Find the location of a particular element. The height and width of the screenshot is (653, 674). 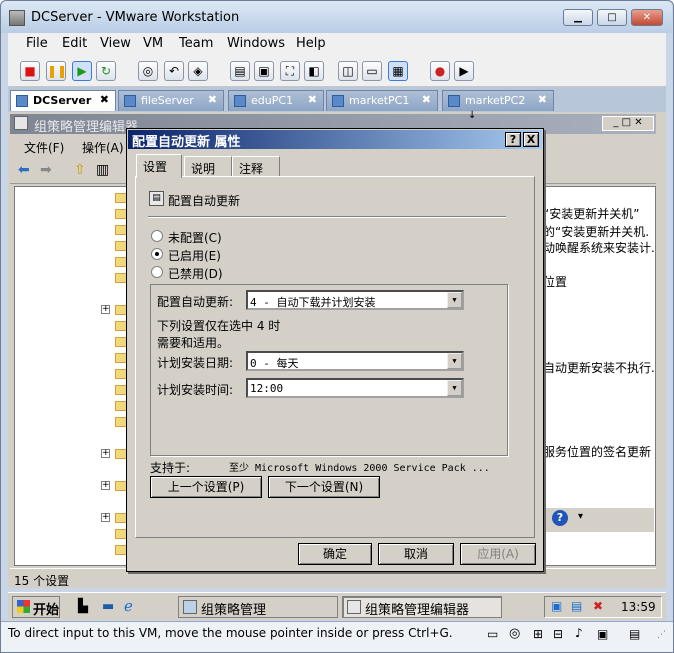

power-off-icon: ■ is located at coordinates (30, 71).